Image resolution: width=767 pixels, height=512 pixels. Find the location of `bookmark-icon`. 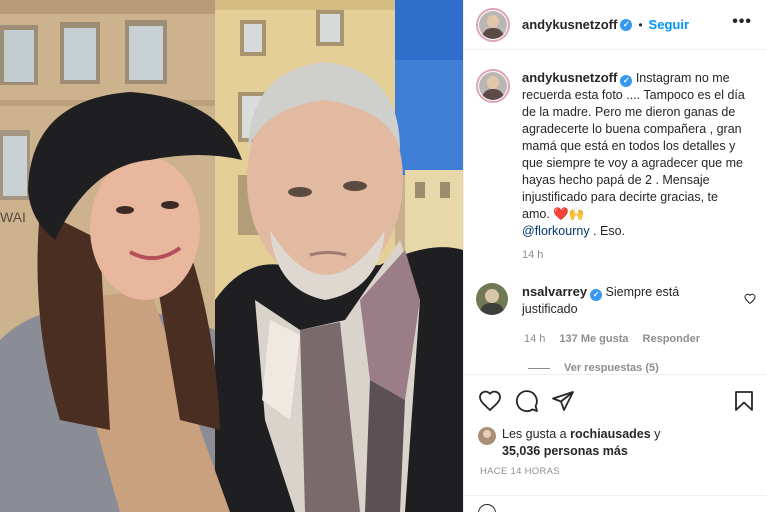

bookmark-icon is located at coordinates (744, 401).